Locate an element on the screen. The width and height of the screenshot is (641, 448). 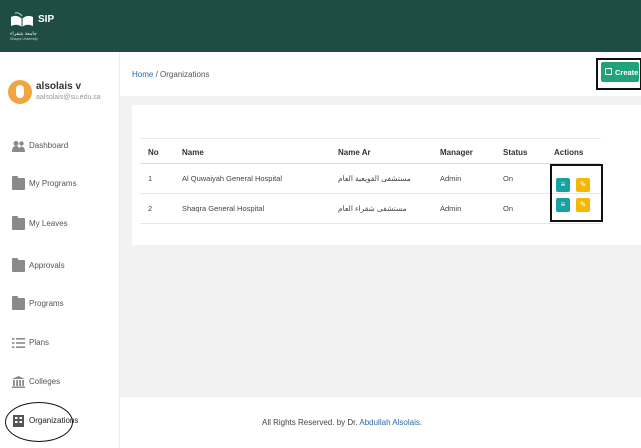
user-menu: alsolais v aalsolais@su.edu.sa is located at coordinates (63, 96).